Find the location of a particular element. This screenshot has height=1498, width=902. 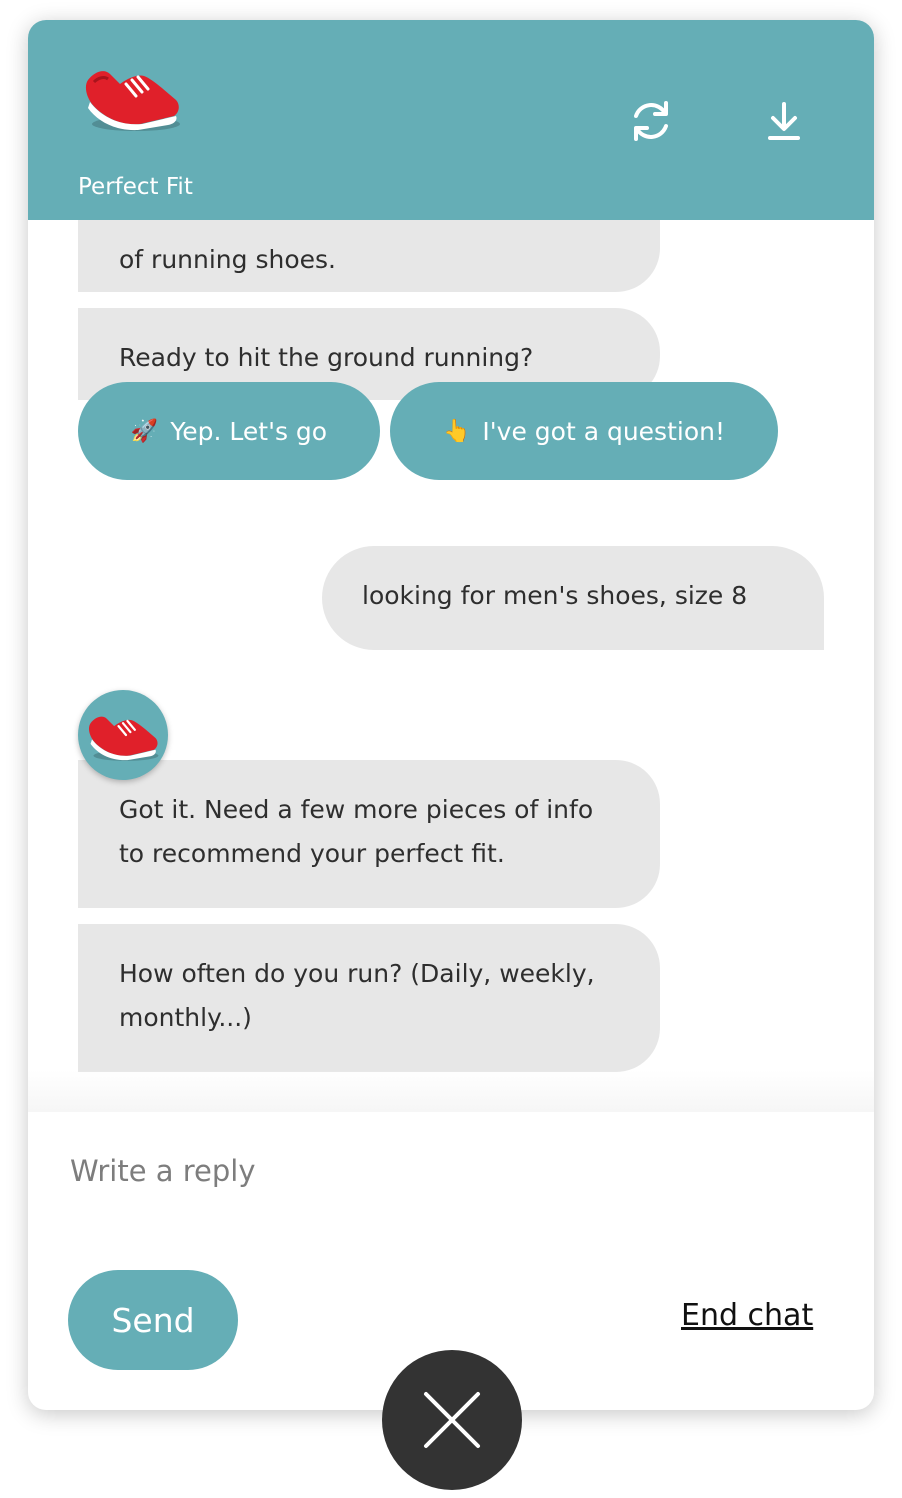

quick-reply-question: 👆 I've got a question! is located at coordinates (584, 431).